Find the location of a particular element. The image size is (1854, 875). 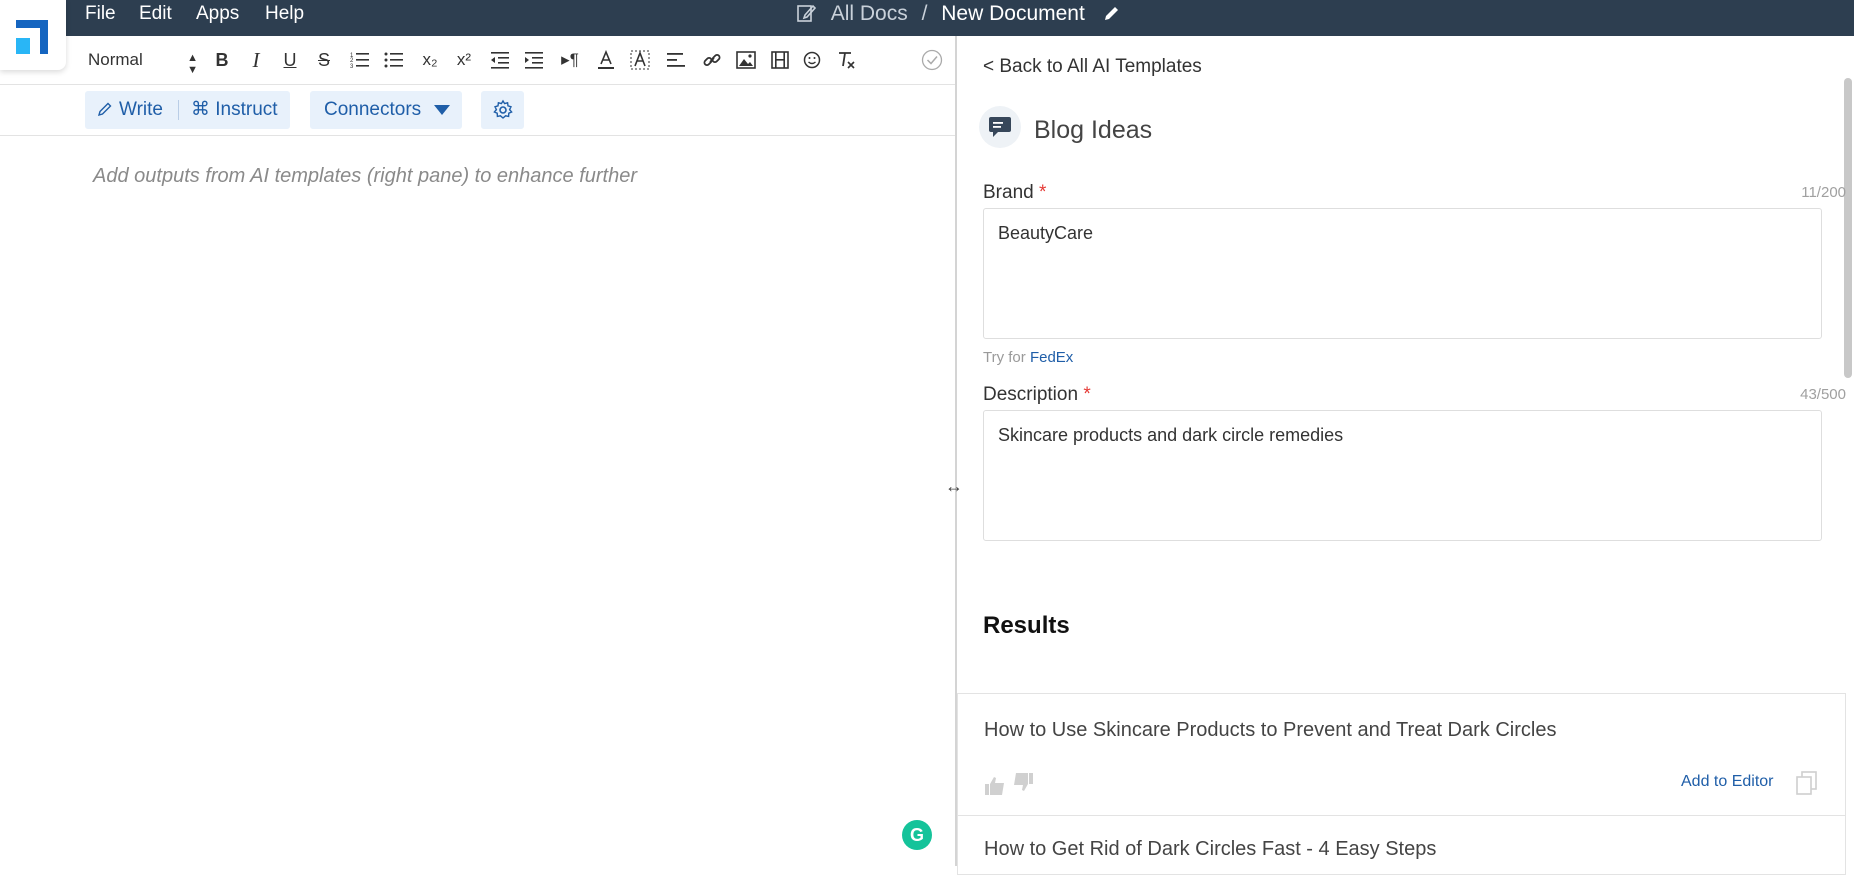

video-icon is located at coordinates (780, 60).